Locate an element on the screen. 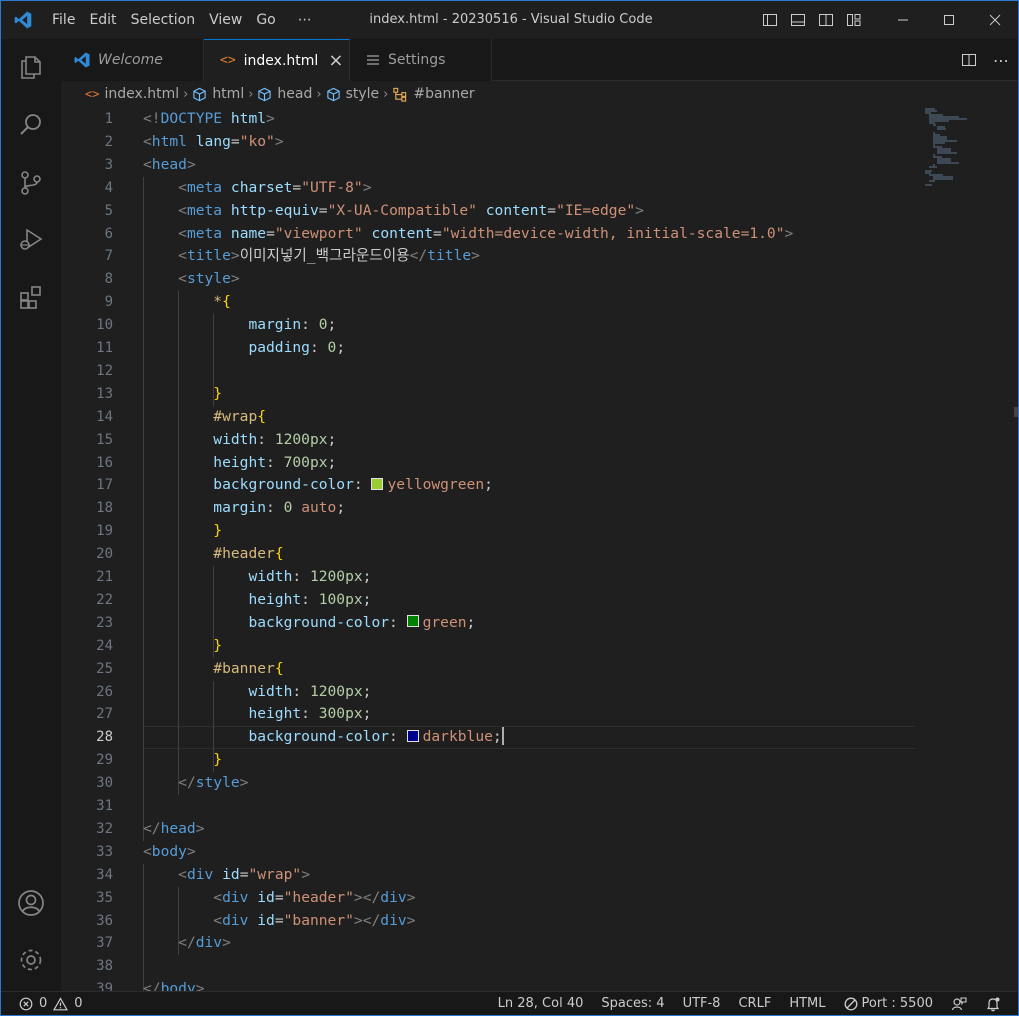  manage-gear-icon is located at coordinates (31, 960).